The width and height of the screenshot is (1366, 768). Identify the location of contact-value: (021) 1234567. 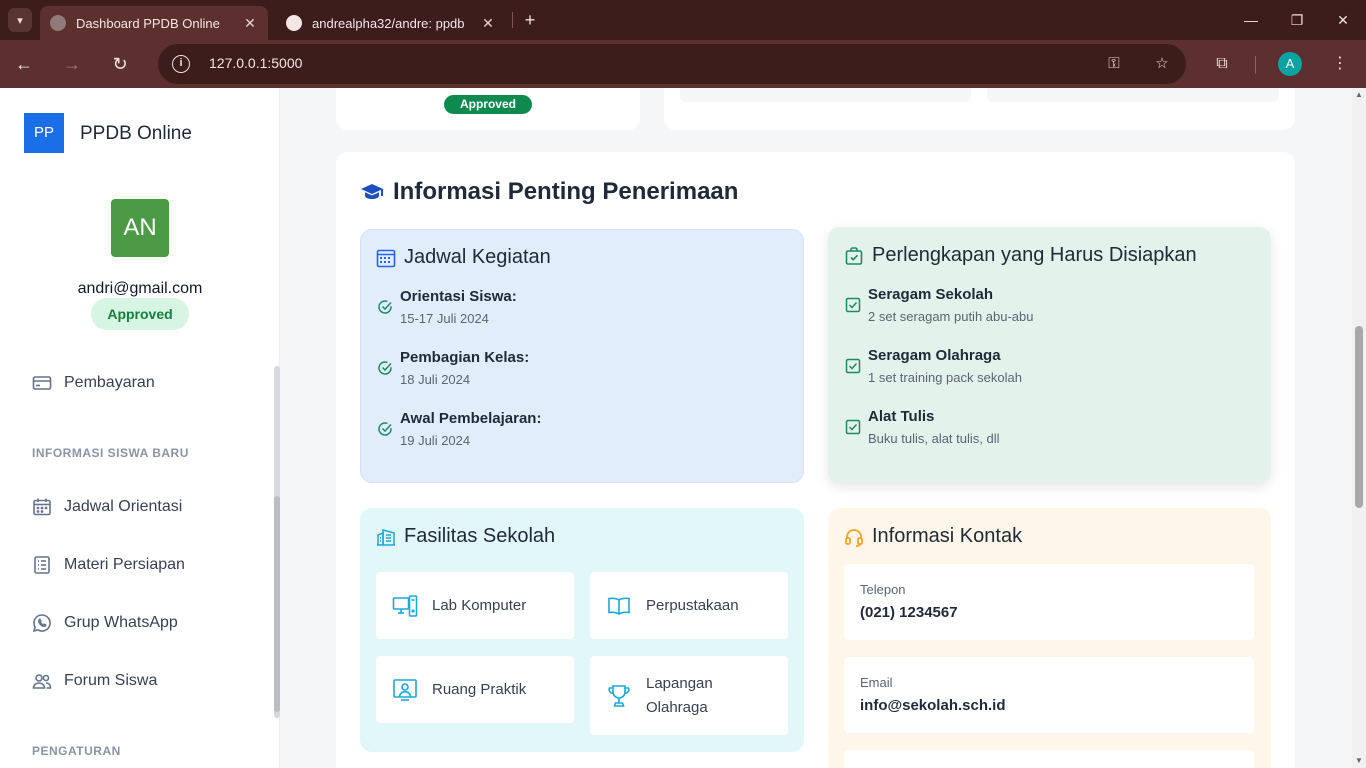
(909, 612).